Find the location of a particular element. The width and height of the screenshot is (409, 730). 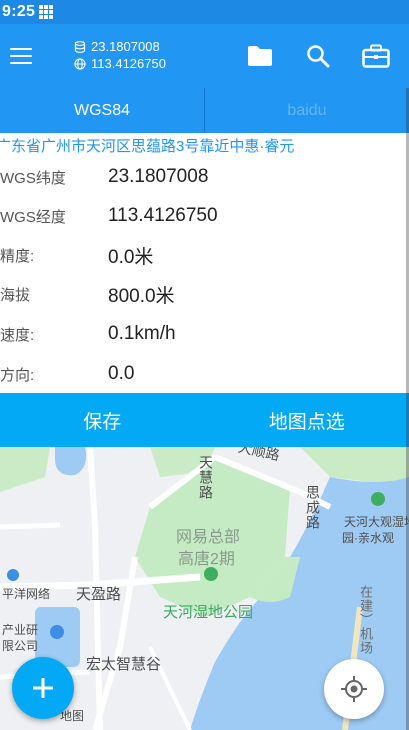

info-label: WGS纬度 is located at coordinates (33, 178).